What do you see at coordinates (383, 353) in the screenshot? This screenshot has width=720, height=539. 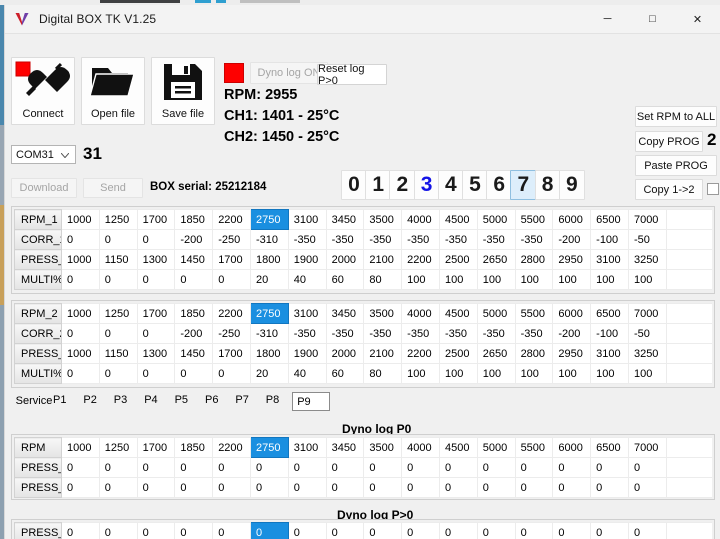 I see `cell: 2100` at bounding box center [383, 353].